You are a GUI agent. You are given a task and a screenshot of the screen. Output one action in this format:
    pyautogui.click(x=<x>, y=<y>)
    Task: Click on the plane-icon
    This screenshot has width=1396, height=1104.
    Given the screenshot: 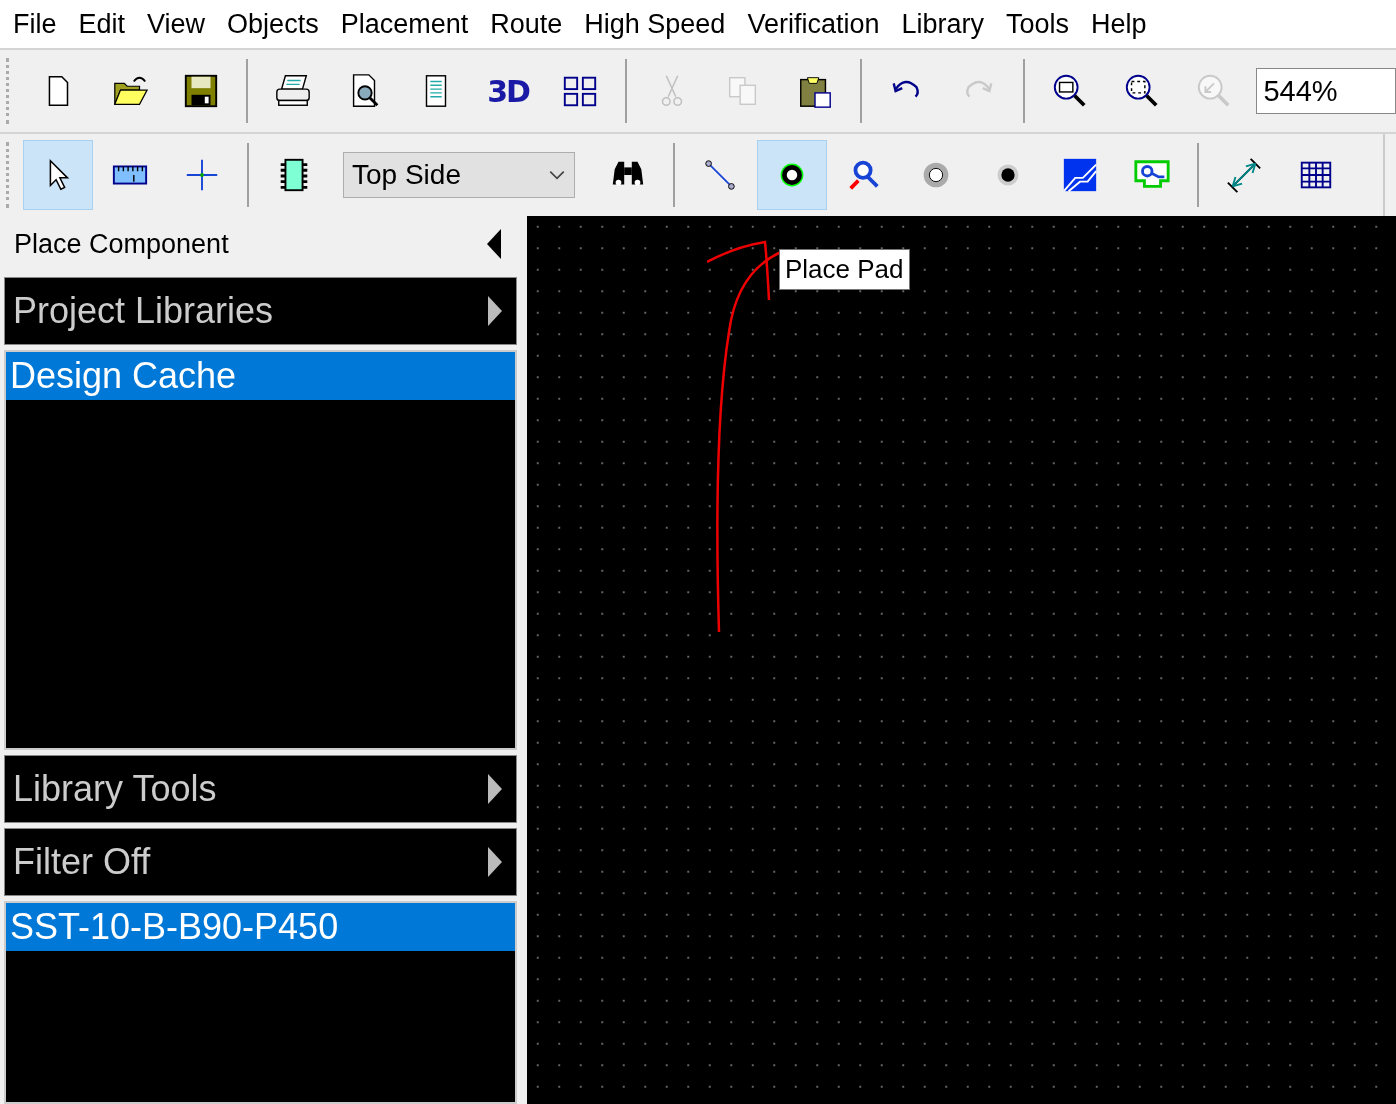 What is the action you would take?
    pyautogui.click(x=1080, y=175)
    